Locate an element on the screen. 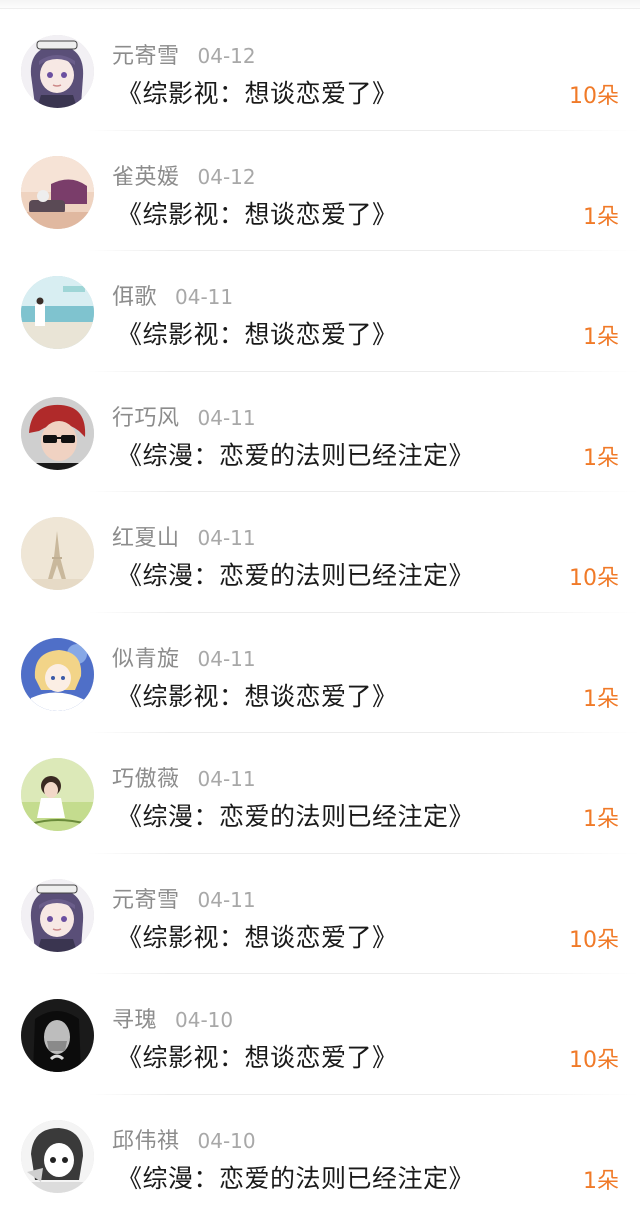 The width and height of the screenshot is (640, 1212). username: 寻瑰 is located at coordinates (134, 1018).